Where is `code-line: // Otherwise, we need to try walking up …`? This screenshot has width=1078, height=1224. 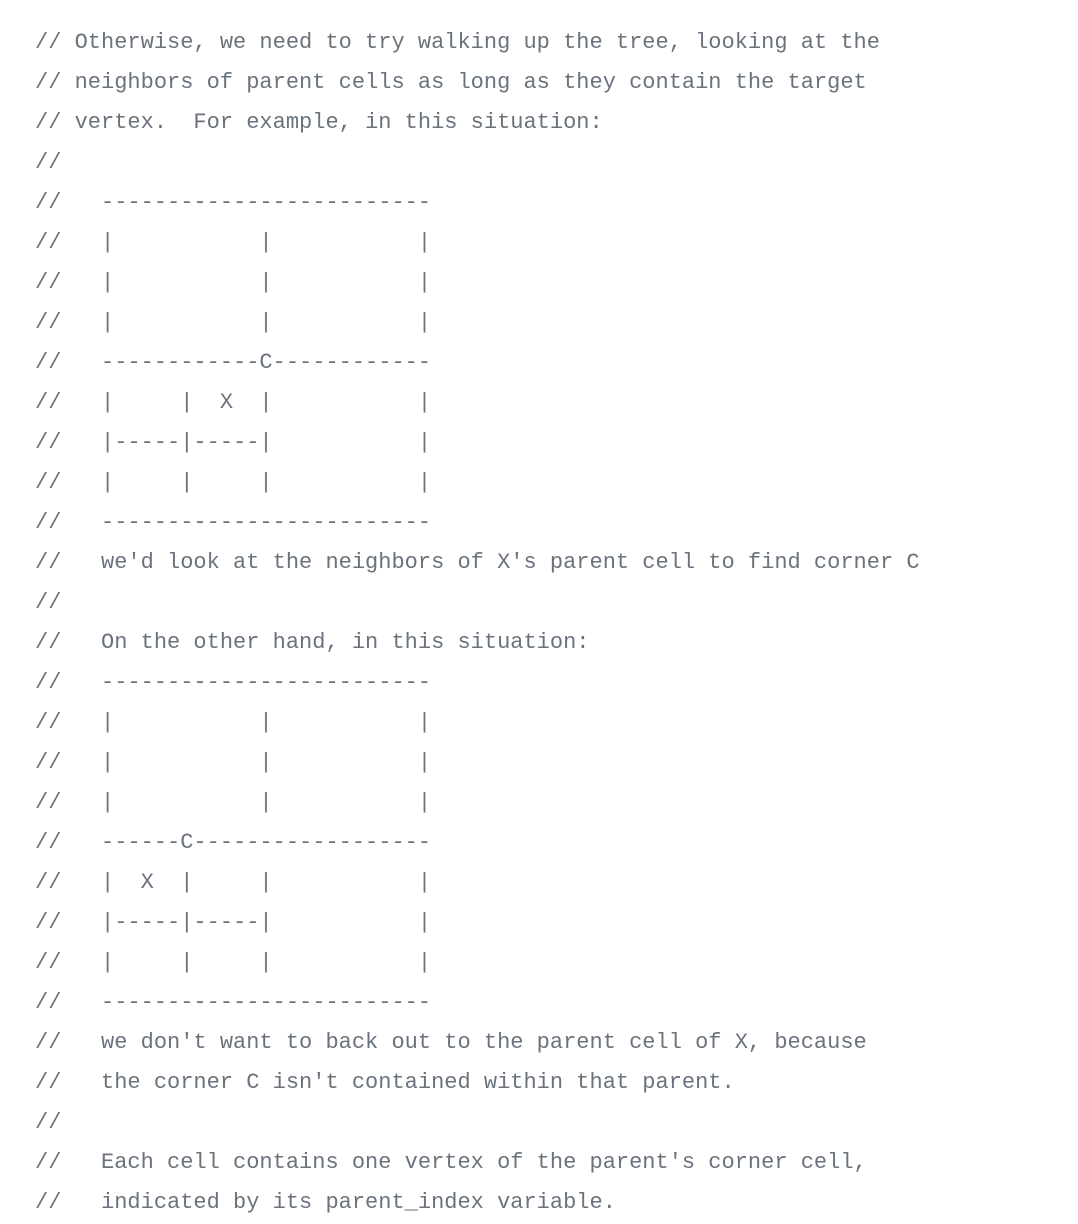 code-line: // Otherwise, we need to try walking up … is located at coordinates (457, 42).